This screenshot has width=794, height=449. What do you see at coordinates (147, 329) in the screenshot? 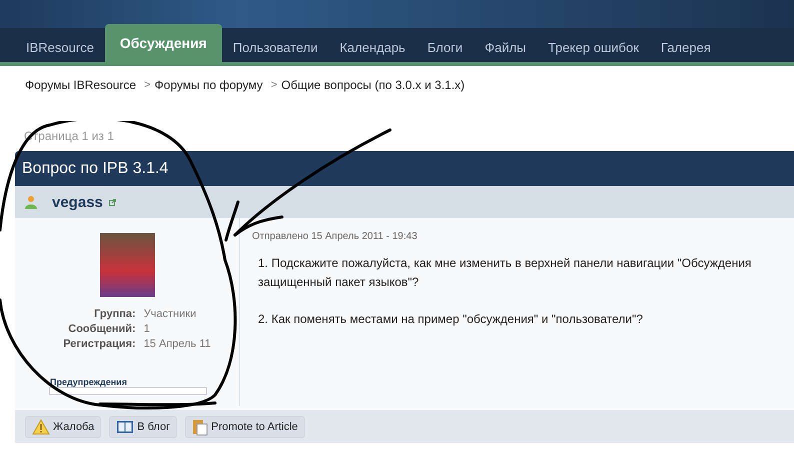
I see `info-value: 1` at bounding box center [147, 329].